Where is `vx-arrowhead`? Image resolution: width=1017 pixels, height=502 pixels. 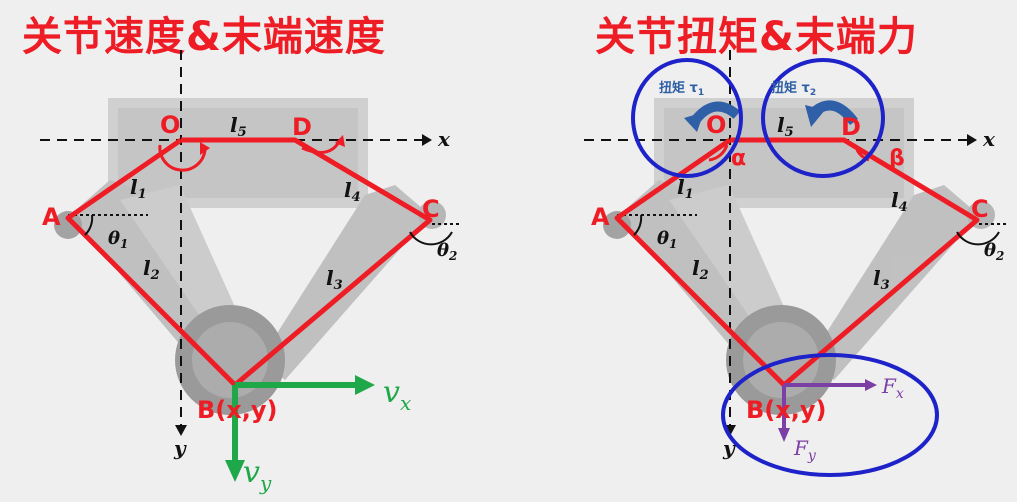
vx-arrowhead is located at coordinates (365, 385).